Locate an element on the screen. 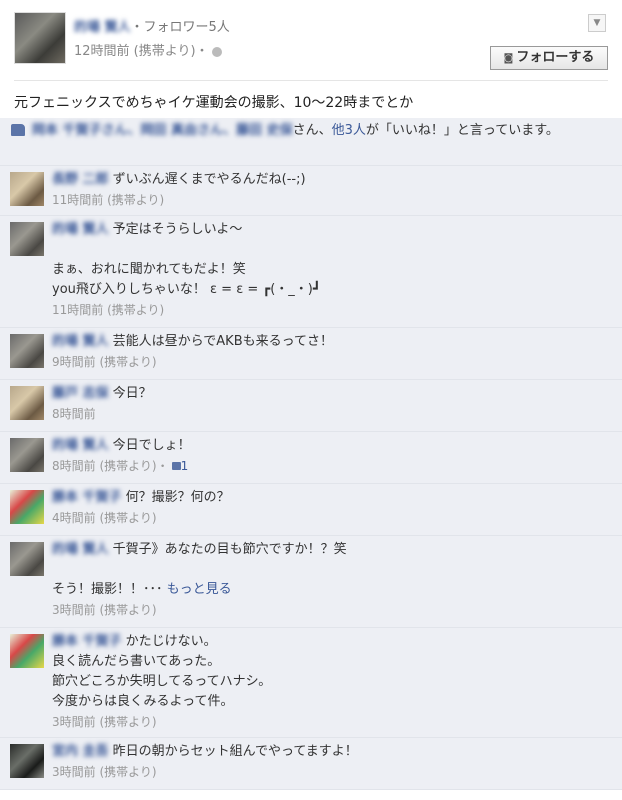 Image resolution: width=622 pixels, height=800 pixels. comment-body: 勝本 千賀子 何？撮影？何の？ 4時間前 (携帯より) is located at coordinates (331, 508).